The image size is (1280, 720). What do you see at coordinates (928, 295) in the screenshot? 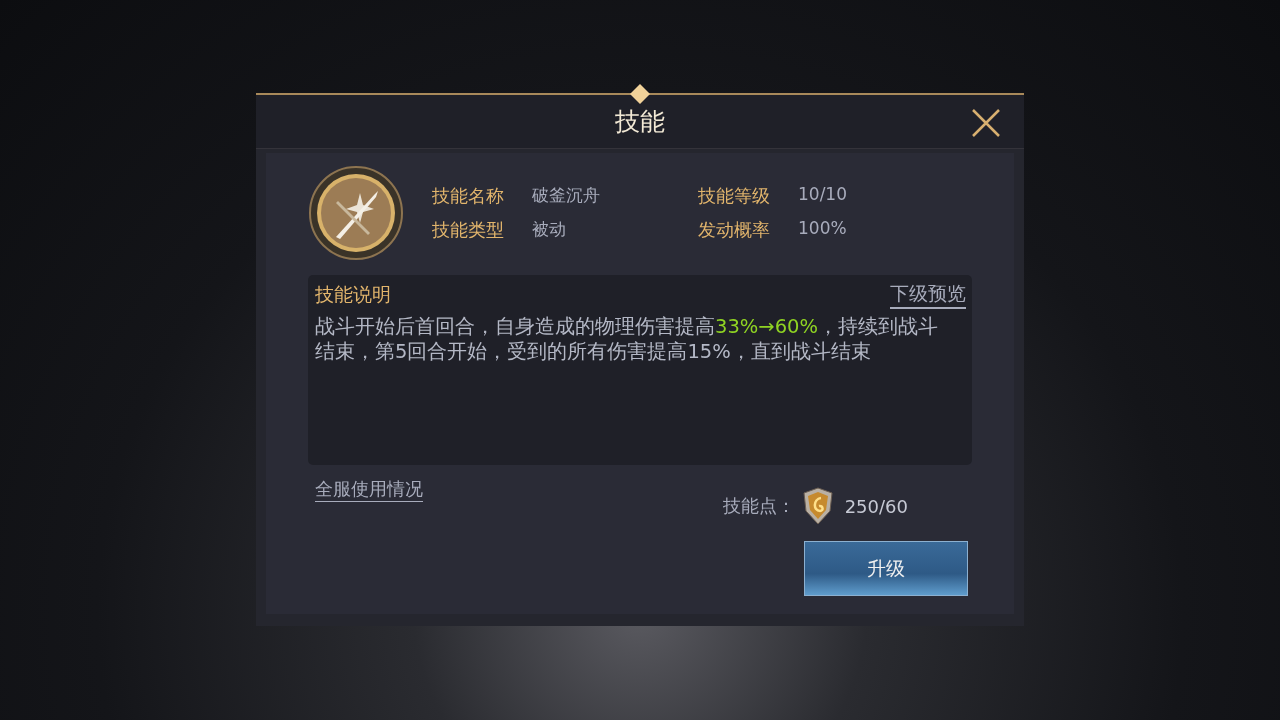
I see `next-level-preview-link: 下级预览` at bounding box center [928, 295].